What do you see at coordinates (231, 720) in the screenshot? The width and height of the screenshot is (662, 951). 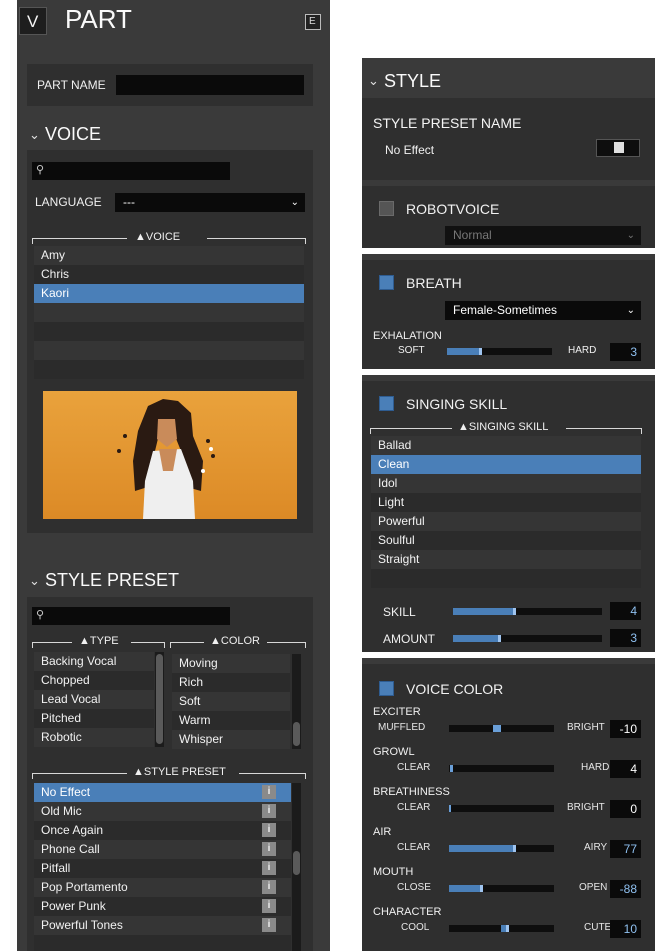 I see `color-item: Warm` at bounding box center [231, 720].